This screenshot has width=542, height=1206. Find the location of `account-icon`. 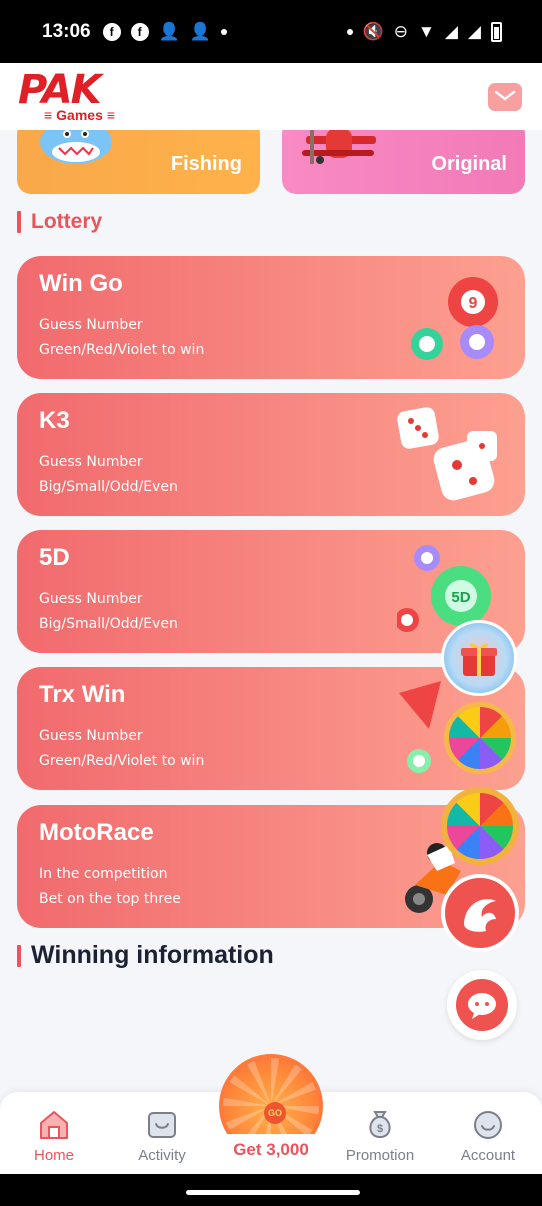

account-icon is located at coordinates (488, 1125).